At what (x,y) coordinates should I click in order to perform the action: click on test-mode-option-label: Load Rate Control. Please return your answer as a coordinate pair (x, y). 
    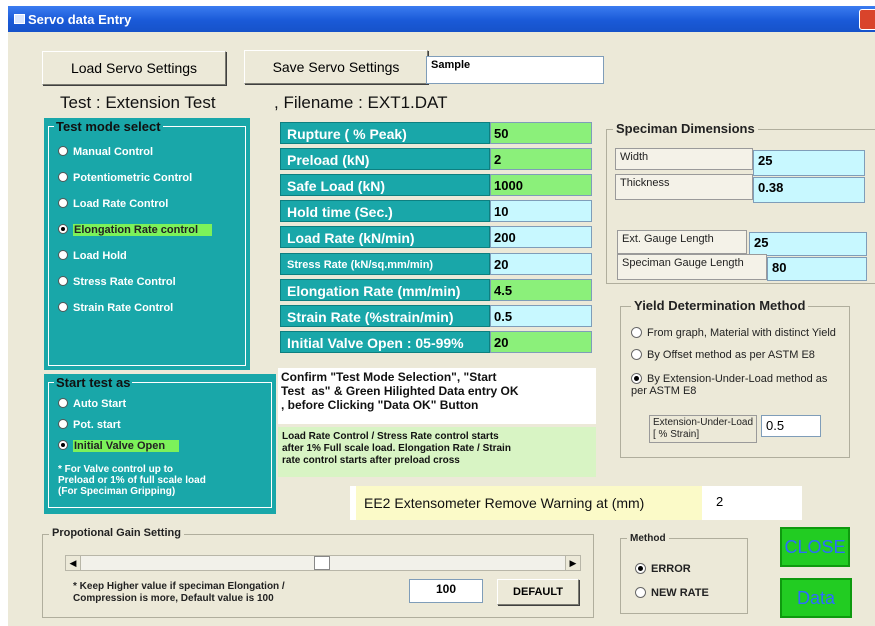
    Looking at the image, I should click on (121, 204).